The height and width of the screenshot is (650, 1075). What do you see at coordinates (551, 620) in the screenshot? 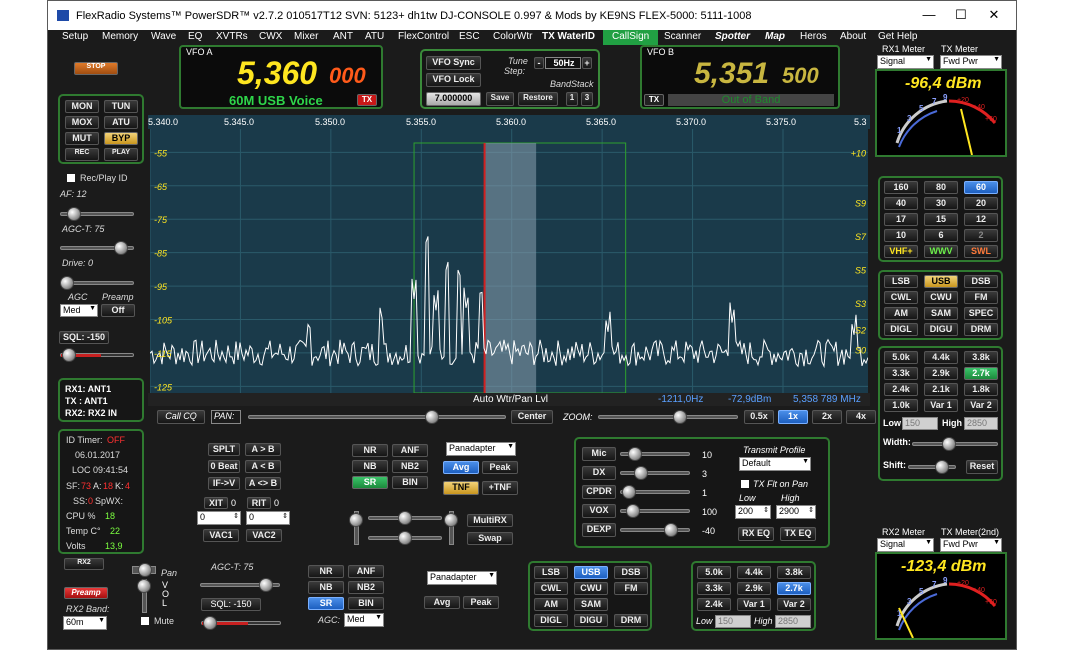
I see `rx2-mode-digl-button: DIGL` at bounding box center [551, 620].